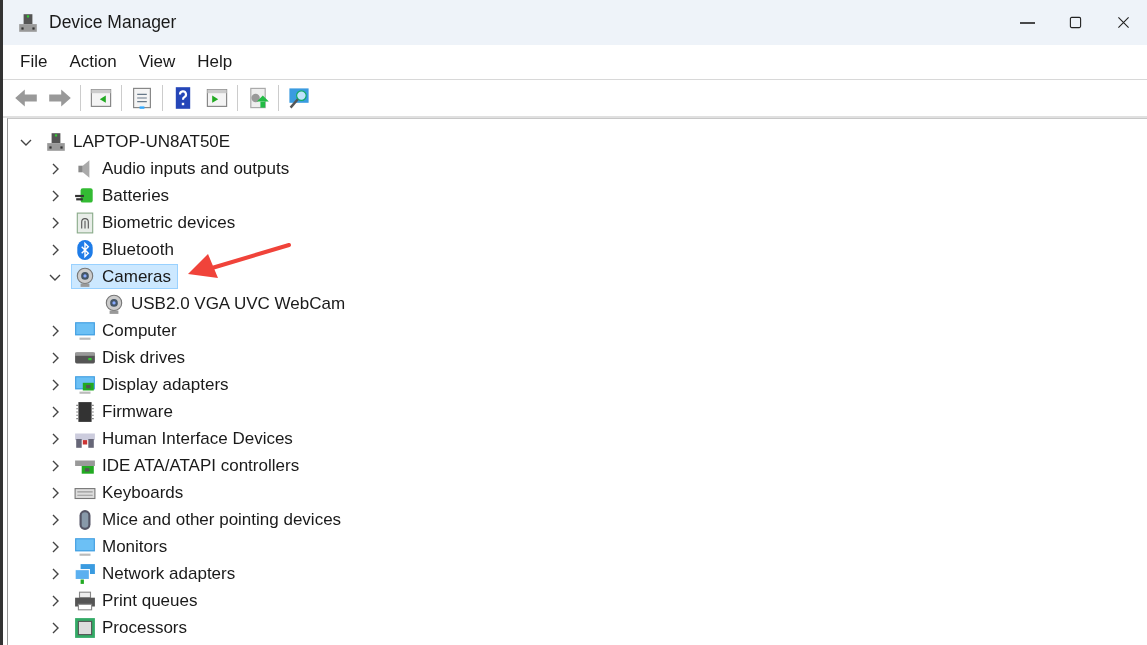 This screenshot has height=645, width=1147. Describe the element at coordinates (150, 600) in the screenshot. I see `item-label: Print queues` at that location.